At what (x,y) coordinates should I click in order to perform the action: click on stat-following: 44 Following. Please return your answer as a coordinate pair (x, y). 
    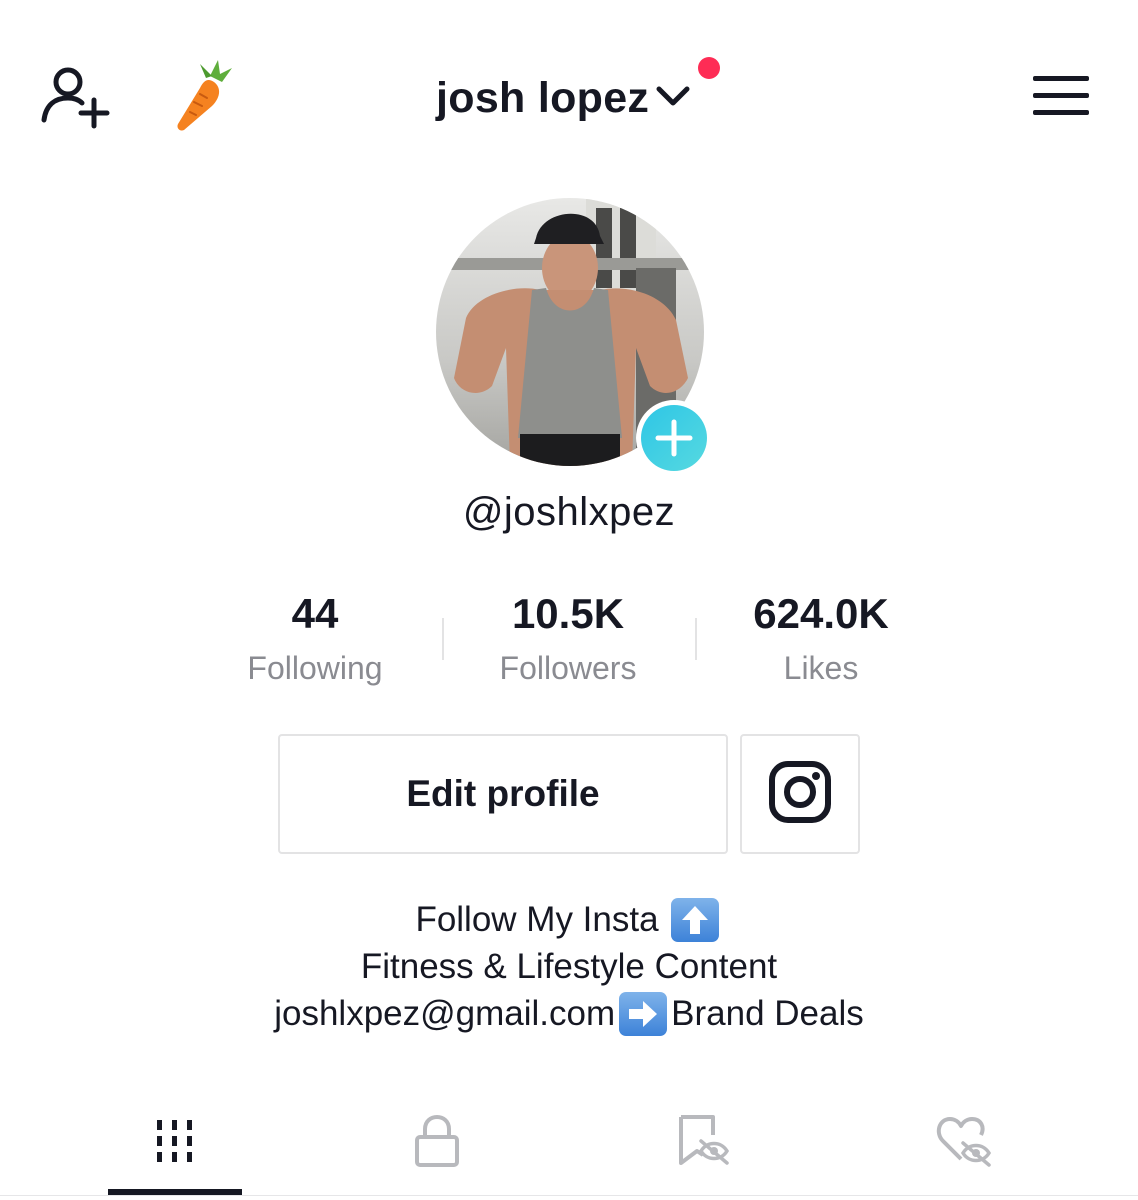
    Looking at the image, I should click on (315, 638).